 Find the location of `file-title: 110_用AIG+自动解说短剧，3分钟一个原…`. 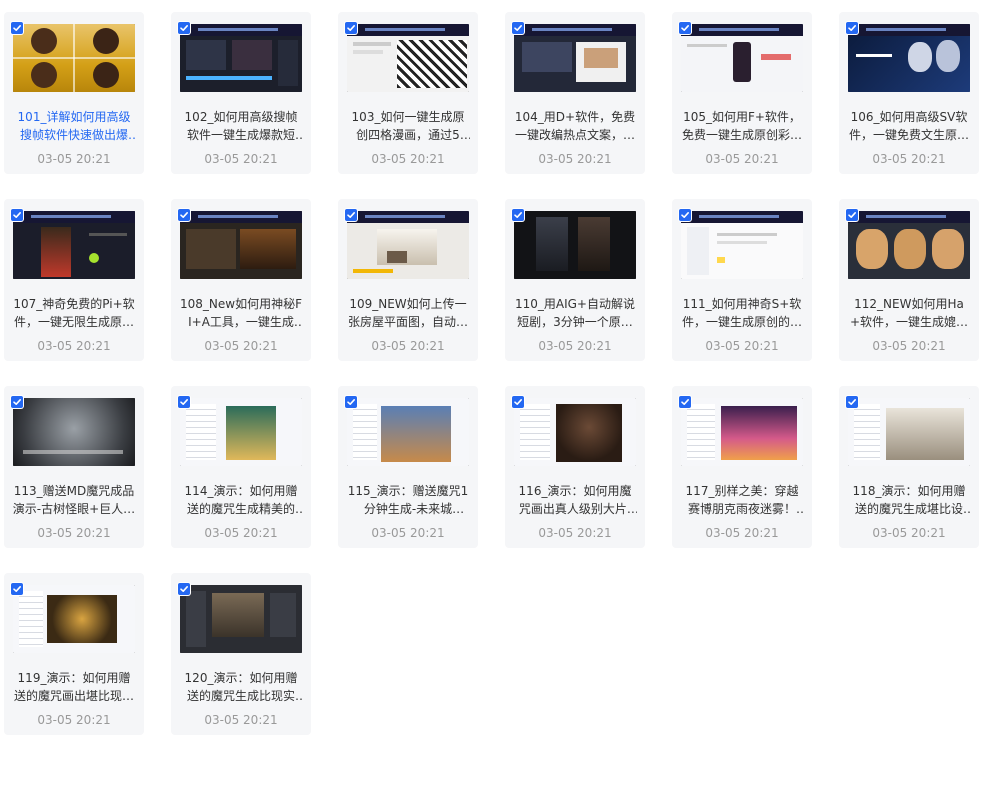

file-title: 110_用AIG+自动解说短剧，3分钟一个原… is located at coordinates (575, 313).